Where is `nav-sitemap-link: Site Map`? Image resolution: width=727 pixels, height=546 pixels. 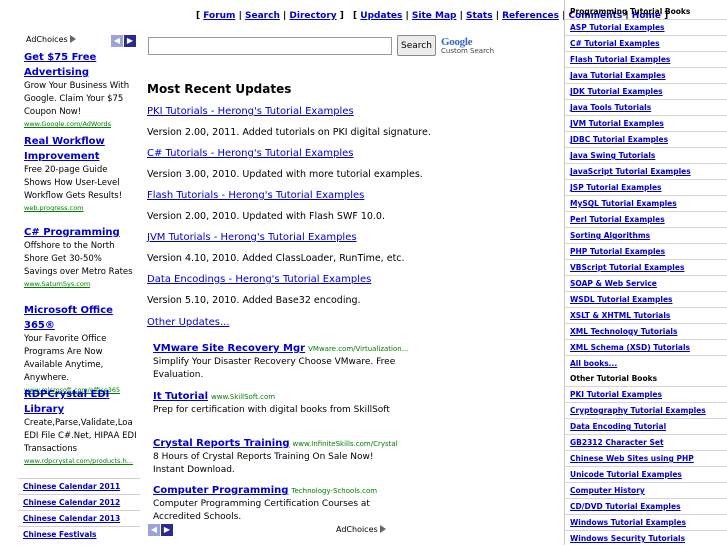
nav-sitemap-link: Site Map is located at coordinates (434, 16).